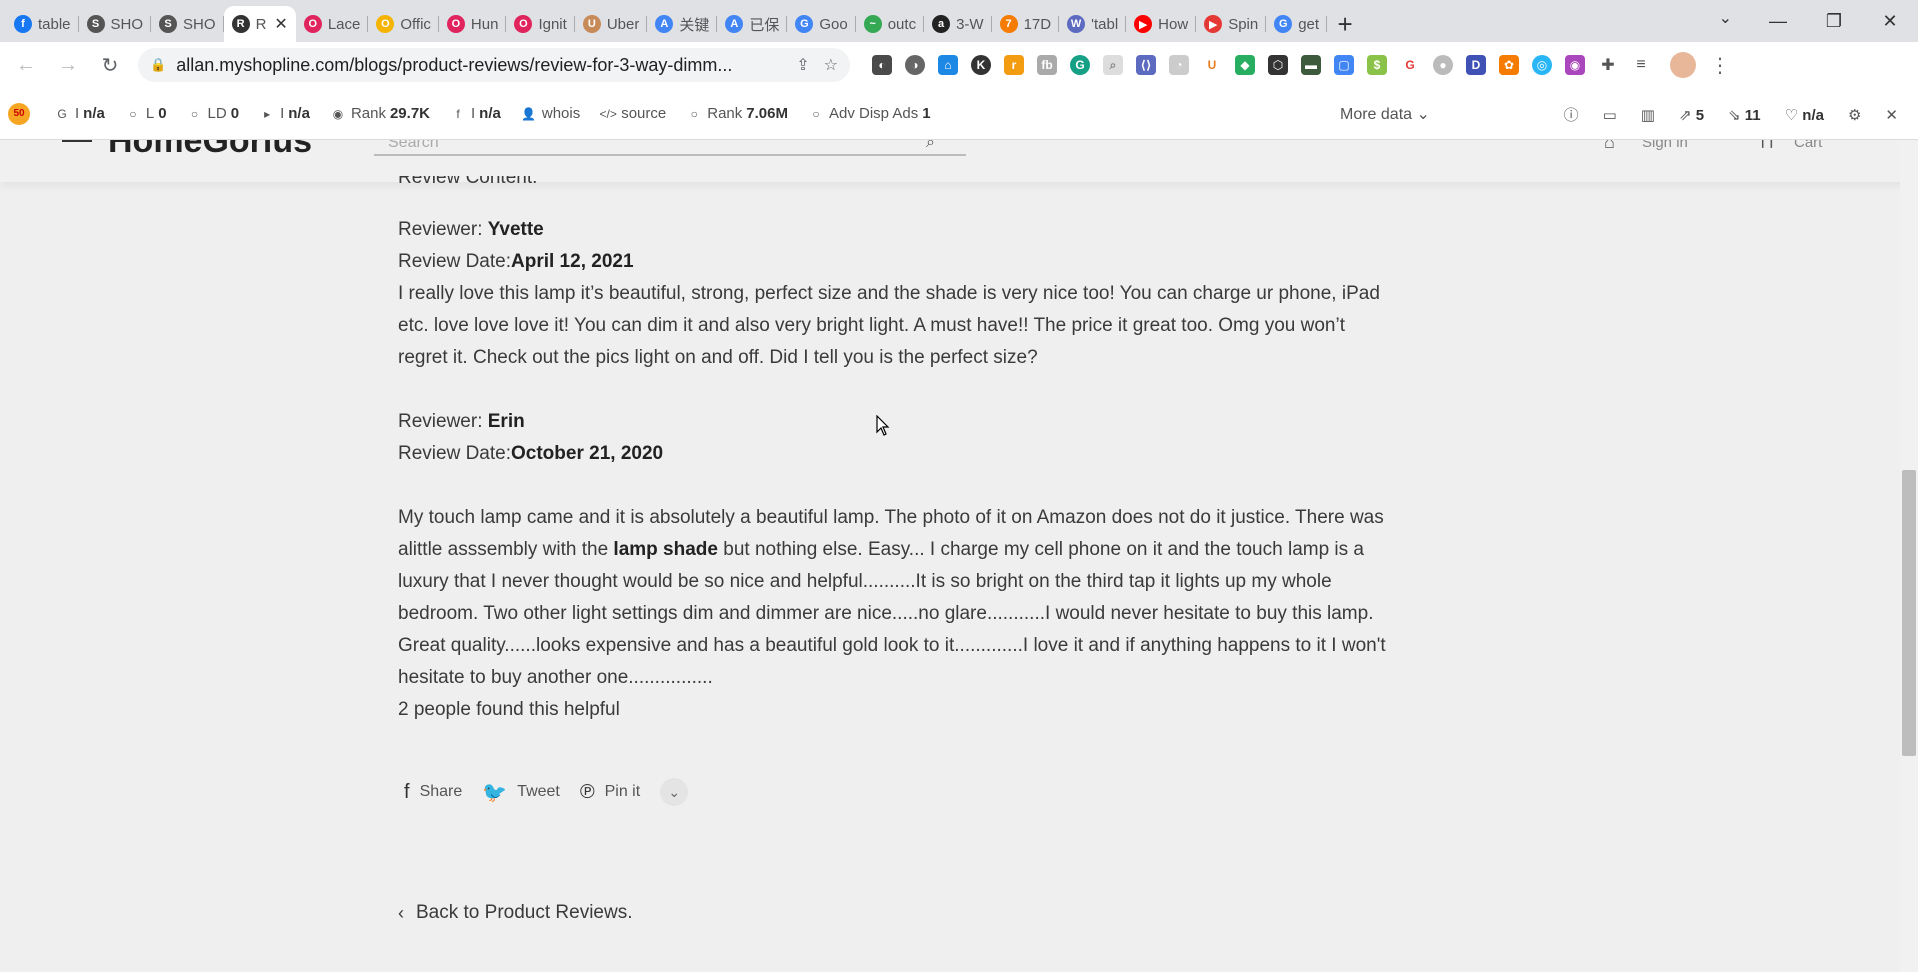 This screenshot has height=972, width=1918. I want to click on extension-icon: ◎, so click(1542, 65).